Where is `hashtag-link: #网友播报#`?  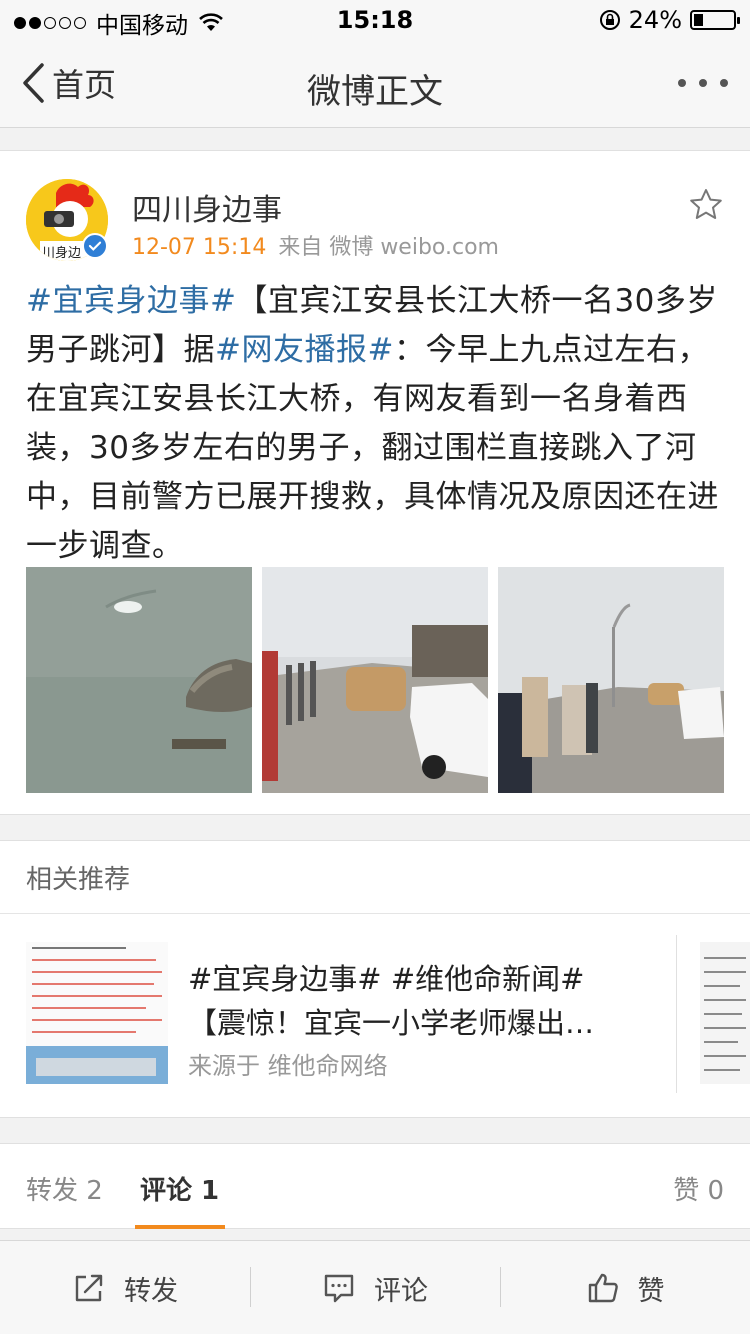
hashtag-link: #网友播报# is located at coordinates (304, 350).